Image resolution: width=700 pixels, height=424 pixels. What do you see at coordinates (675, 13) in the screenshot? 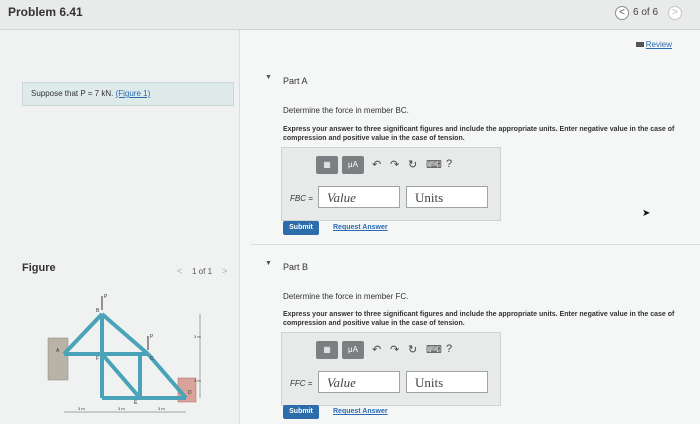
I see `next-problem-button: >` at bounding box center [675, 13].